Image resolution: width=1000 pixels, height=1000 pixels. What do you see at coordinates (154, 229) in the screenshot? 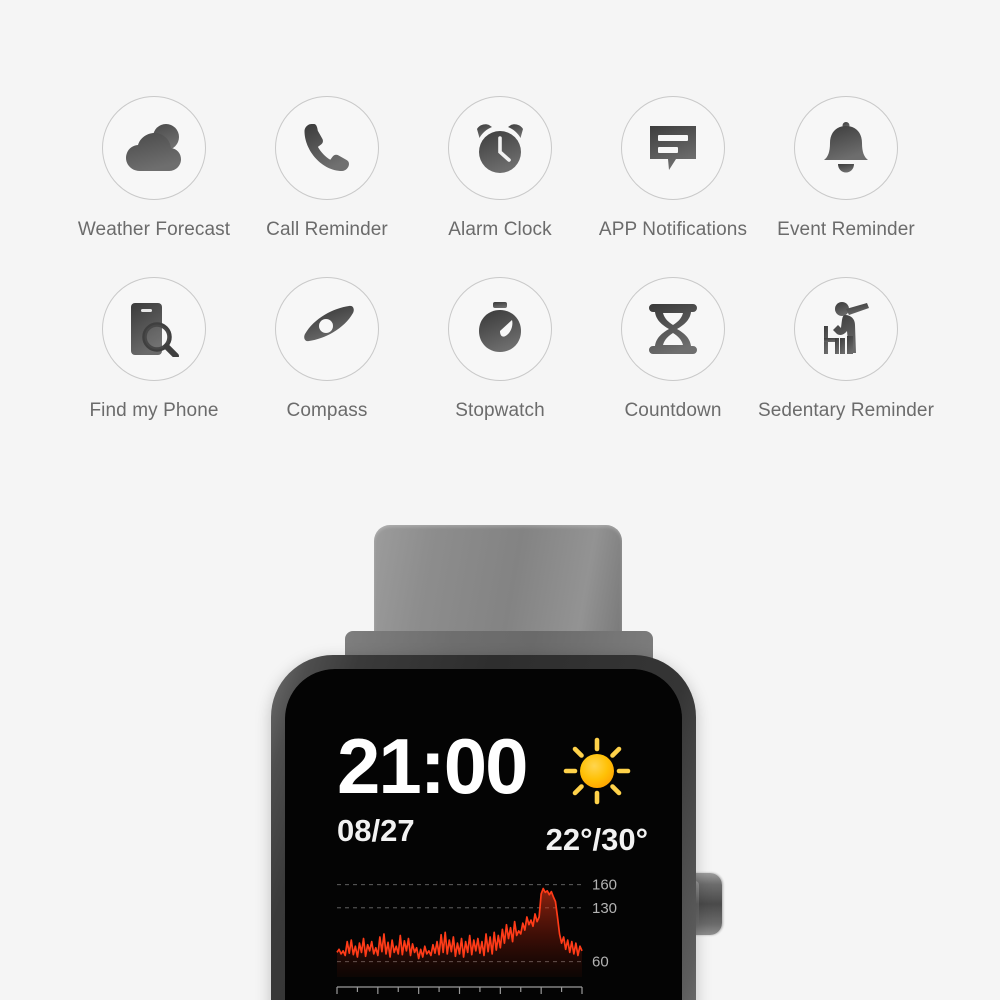
I see `feature-label: Weather Forecast` at bounding box center [154, 229].